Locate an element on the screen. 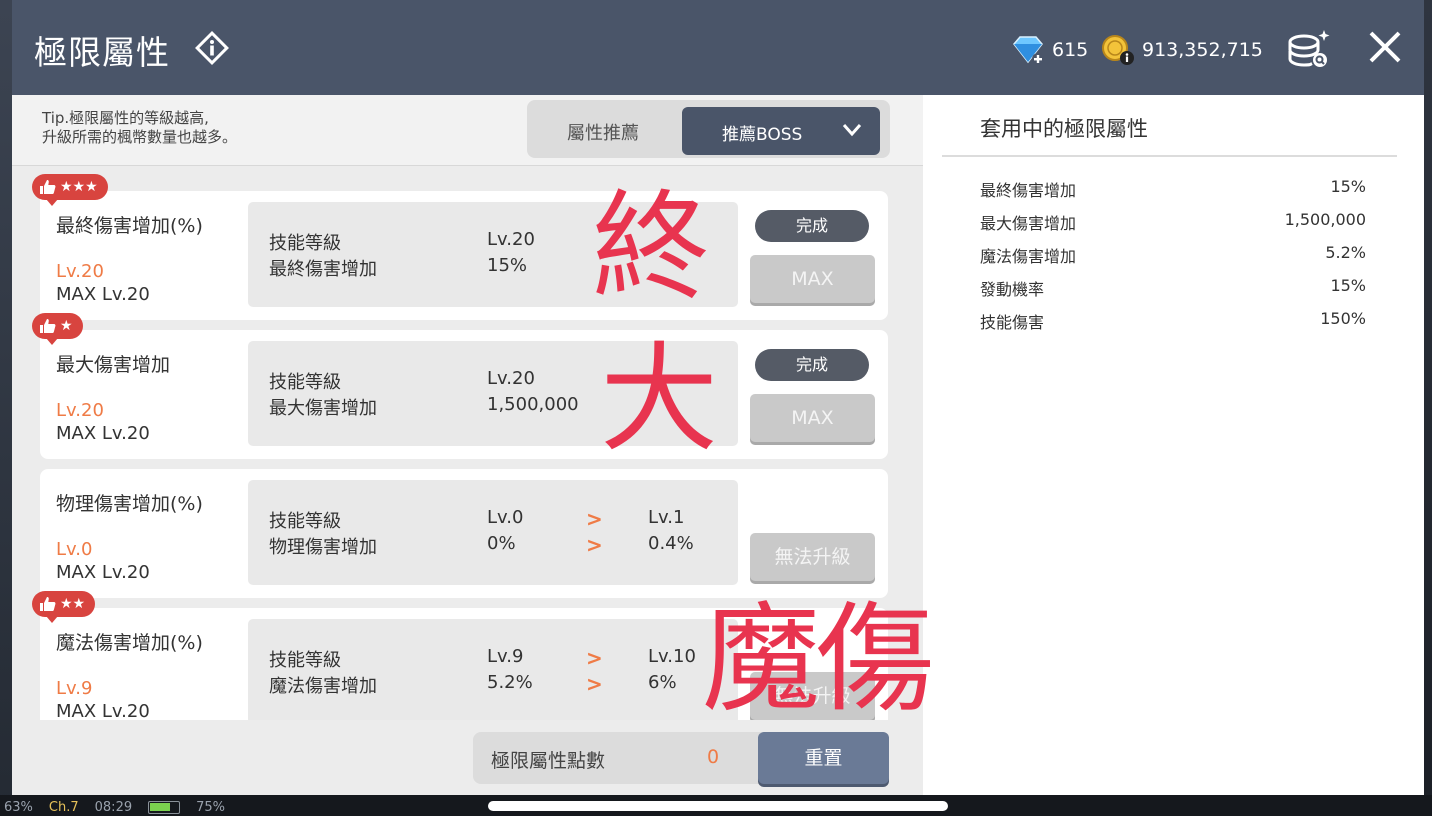  applied-stat-row: 技能傷害 150% is located at coordinates (1173, 320).